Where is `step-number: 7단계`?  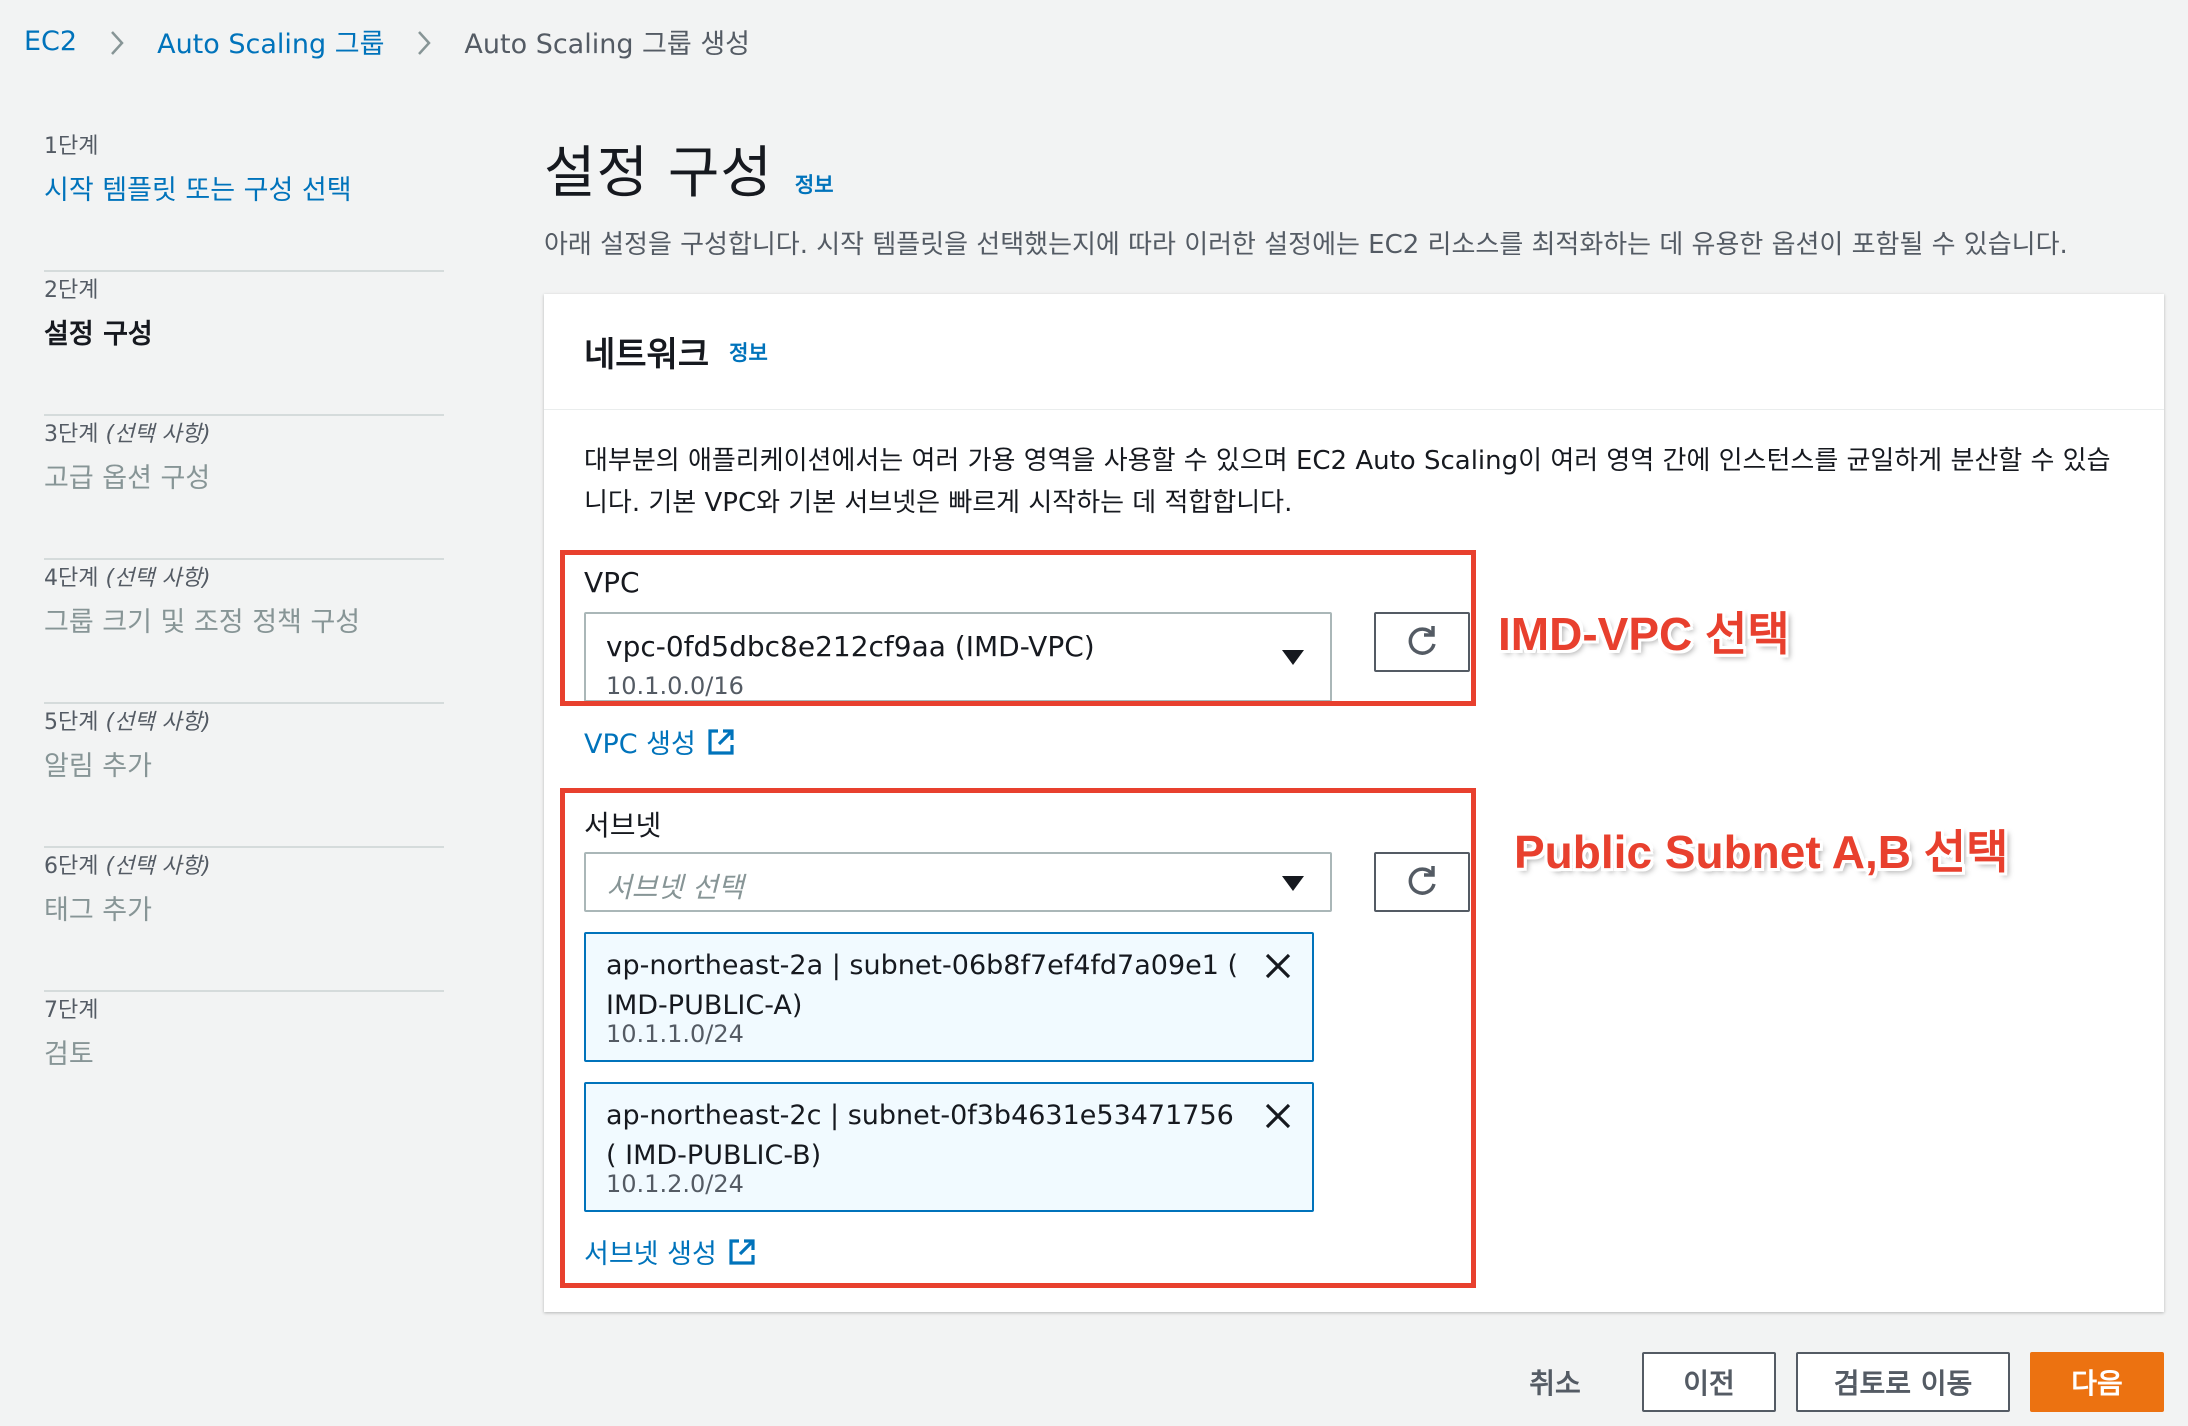
step-number: 7단계 is located at coordinates (71, 1010).